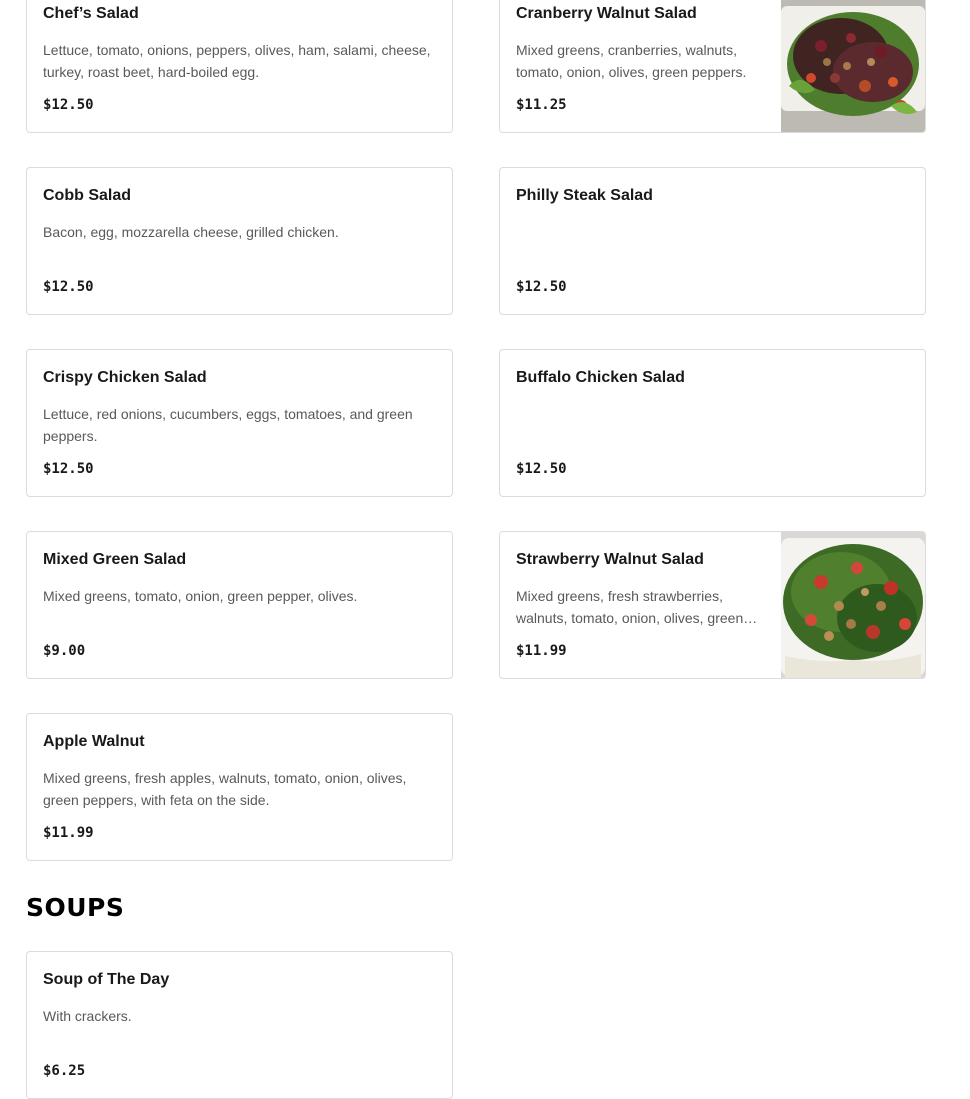 This screenshot has width=970, height=1099. What do you see at coordinates (87, 1016) in the screenshot?
I see `item-description: With crackers.` at bounding box center [87, 1016].